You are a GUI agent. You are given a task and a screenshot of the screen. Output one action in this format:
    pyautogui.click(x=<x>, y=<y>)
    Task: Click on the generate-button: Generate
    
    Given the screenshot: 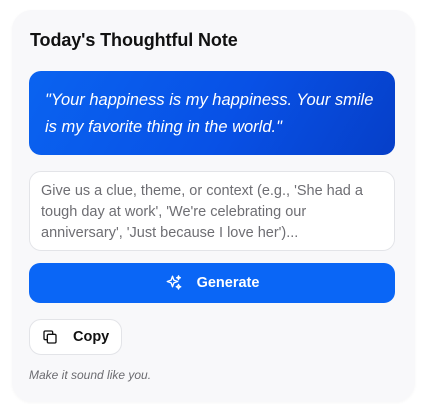 What is the action you would take?
    pyautogui.click(x=212, y=283)
    